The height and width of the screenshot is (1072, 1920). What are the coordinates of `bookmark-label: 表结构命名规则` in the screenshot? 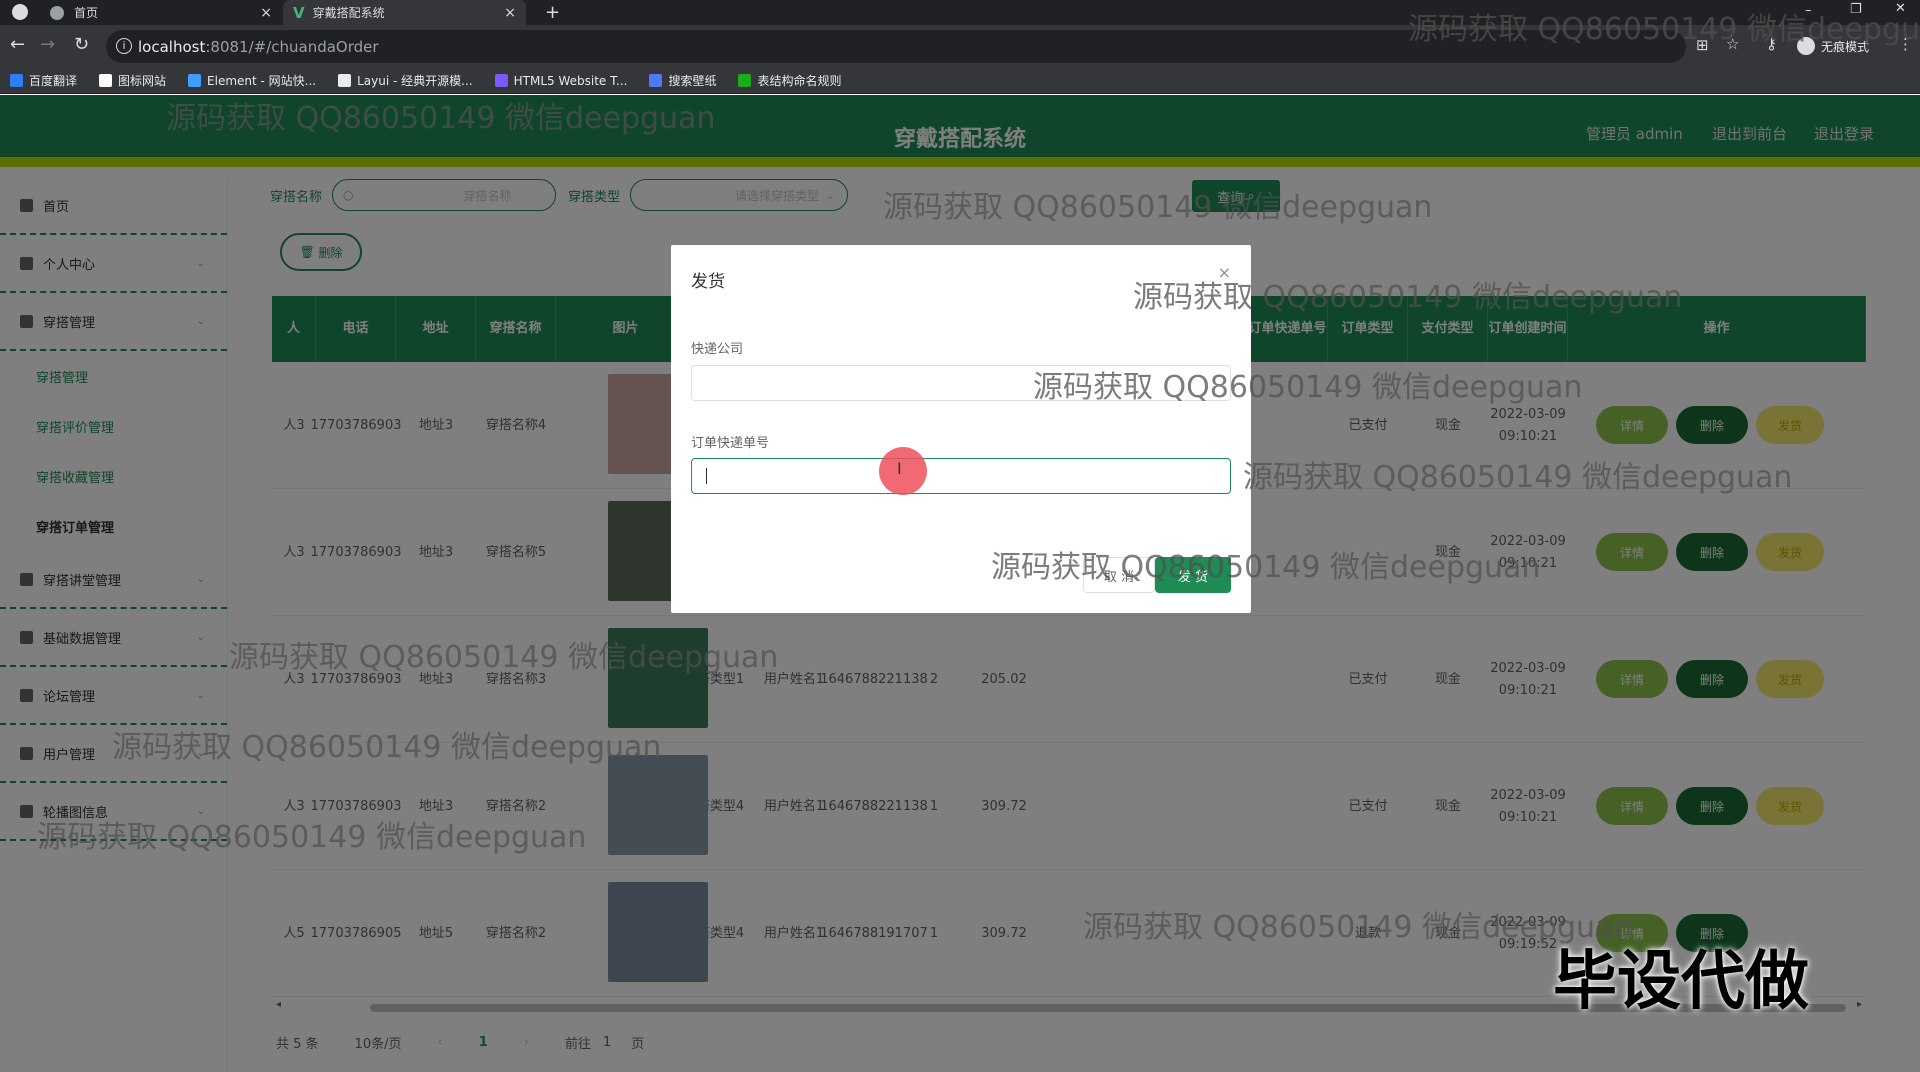 It's located at (799, 81).